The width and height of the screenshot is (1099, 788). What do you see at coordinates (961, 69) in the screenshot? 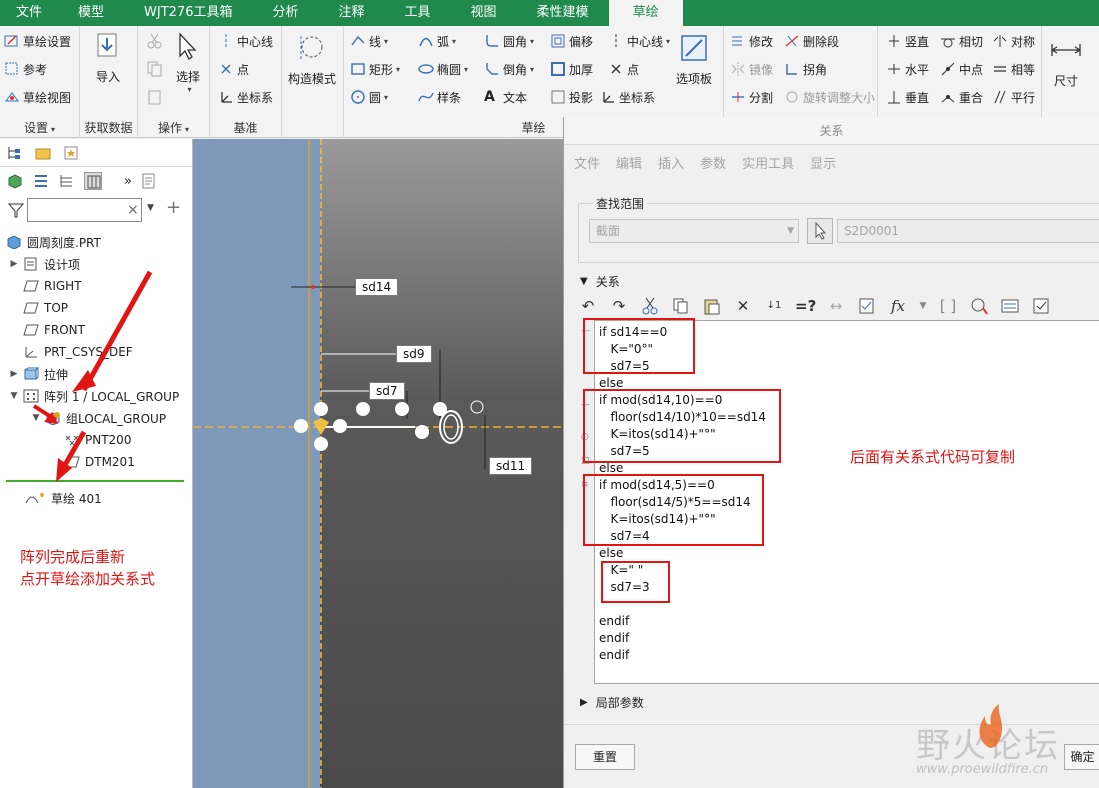
I see `midpoint-constraint-button: 中点` at bounding box center [961, 69].